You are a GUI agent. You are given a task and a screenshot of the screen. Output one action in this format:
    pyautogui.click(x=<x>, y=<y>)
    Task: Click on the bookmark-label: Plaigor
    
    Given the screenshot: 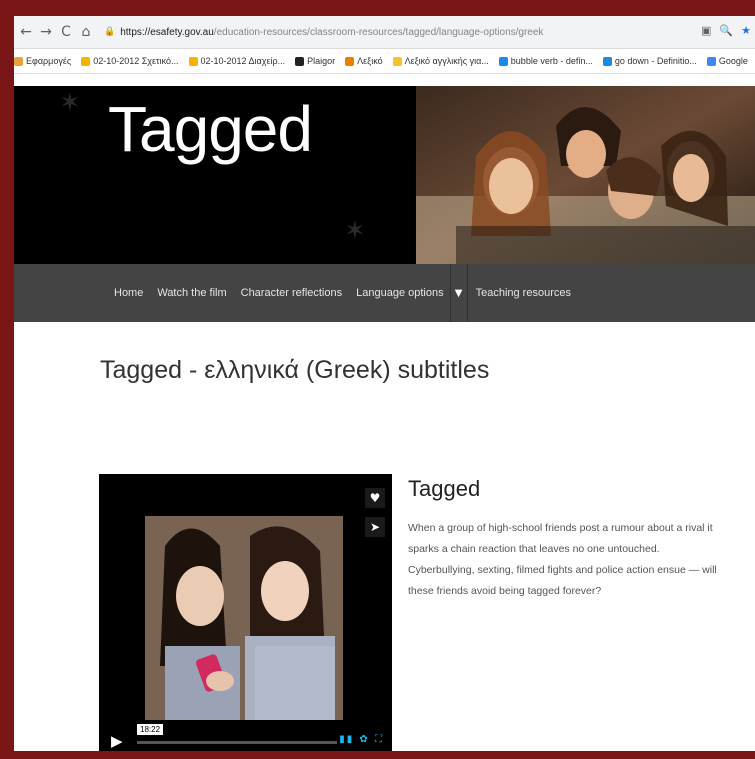 What is the action you would take?
    pyautogui.click(x=321, y=61)
    